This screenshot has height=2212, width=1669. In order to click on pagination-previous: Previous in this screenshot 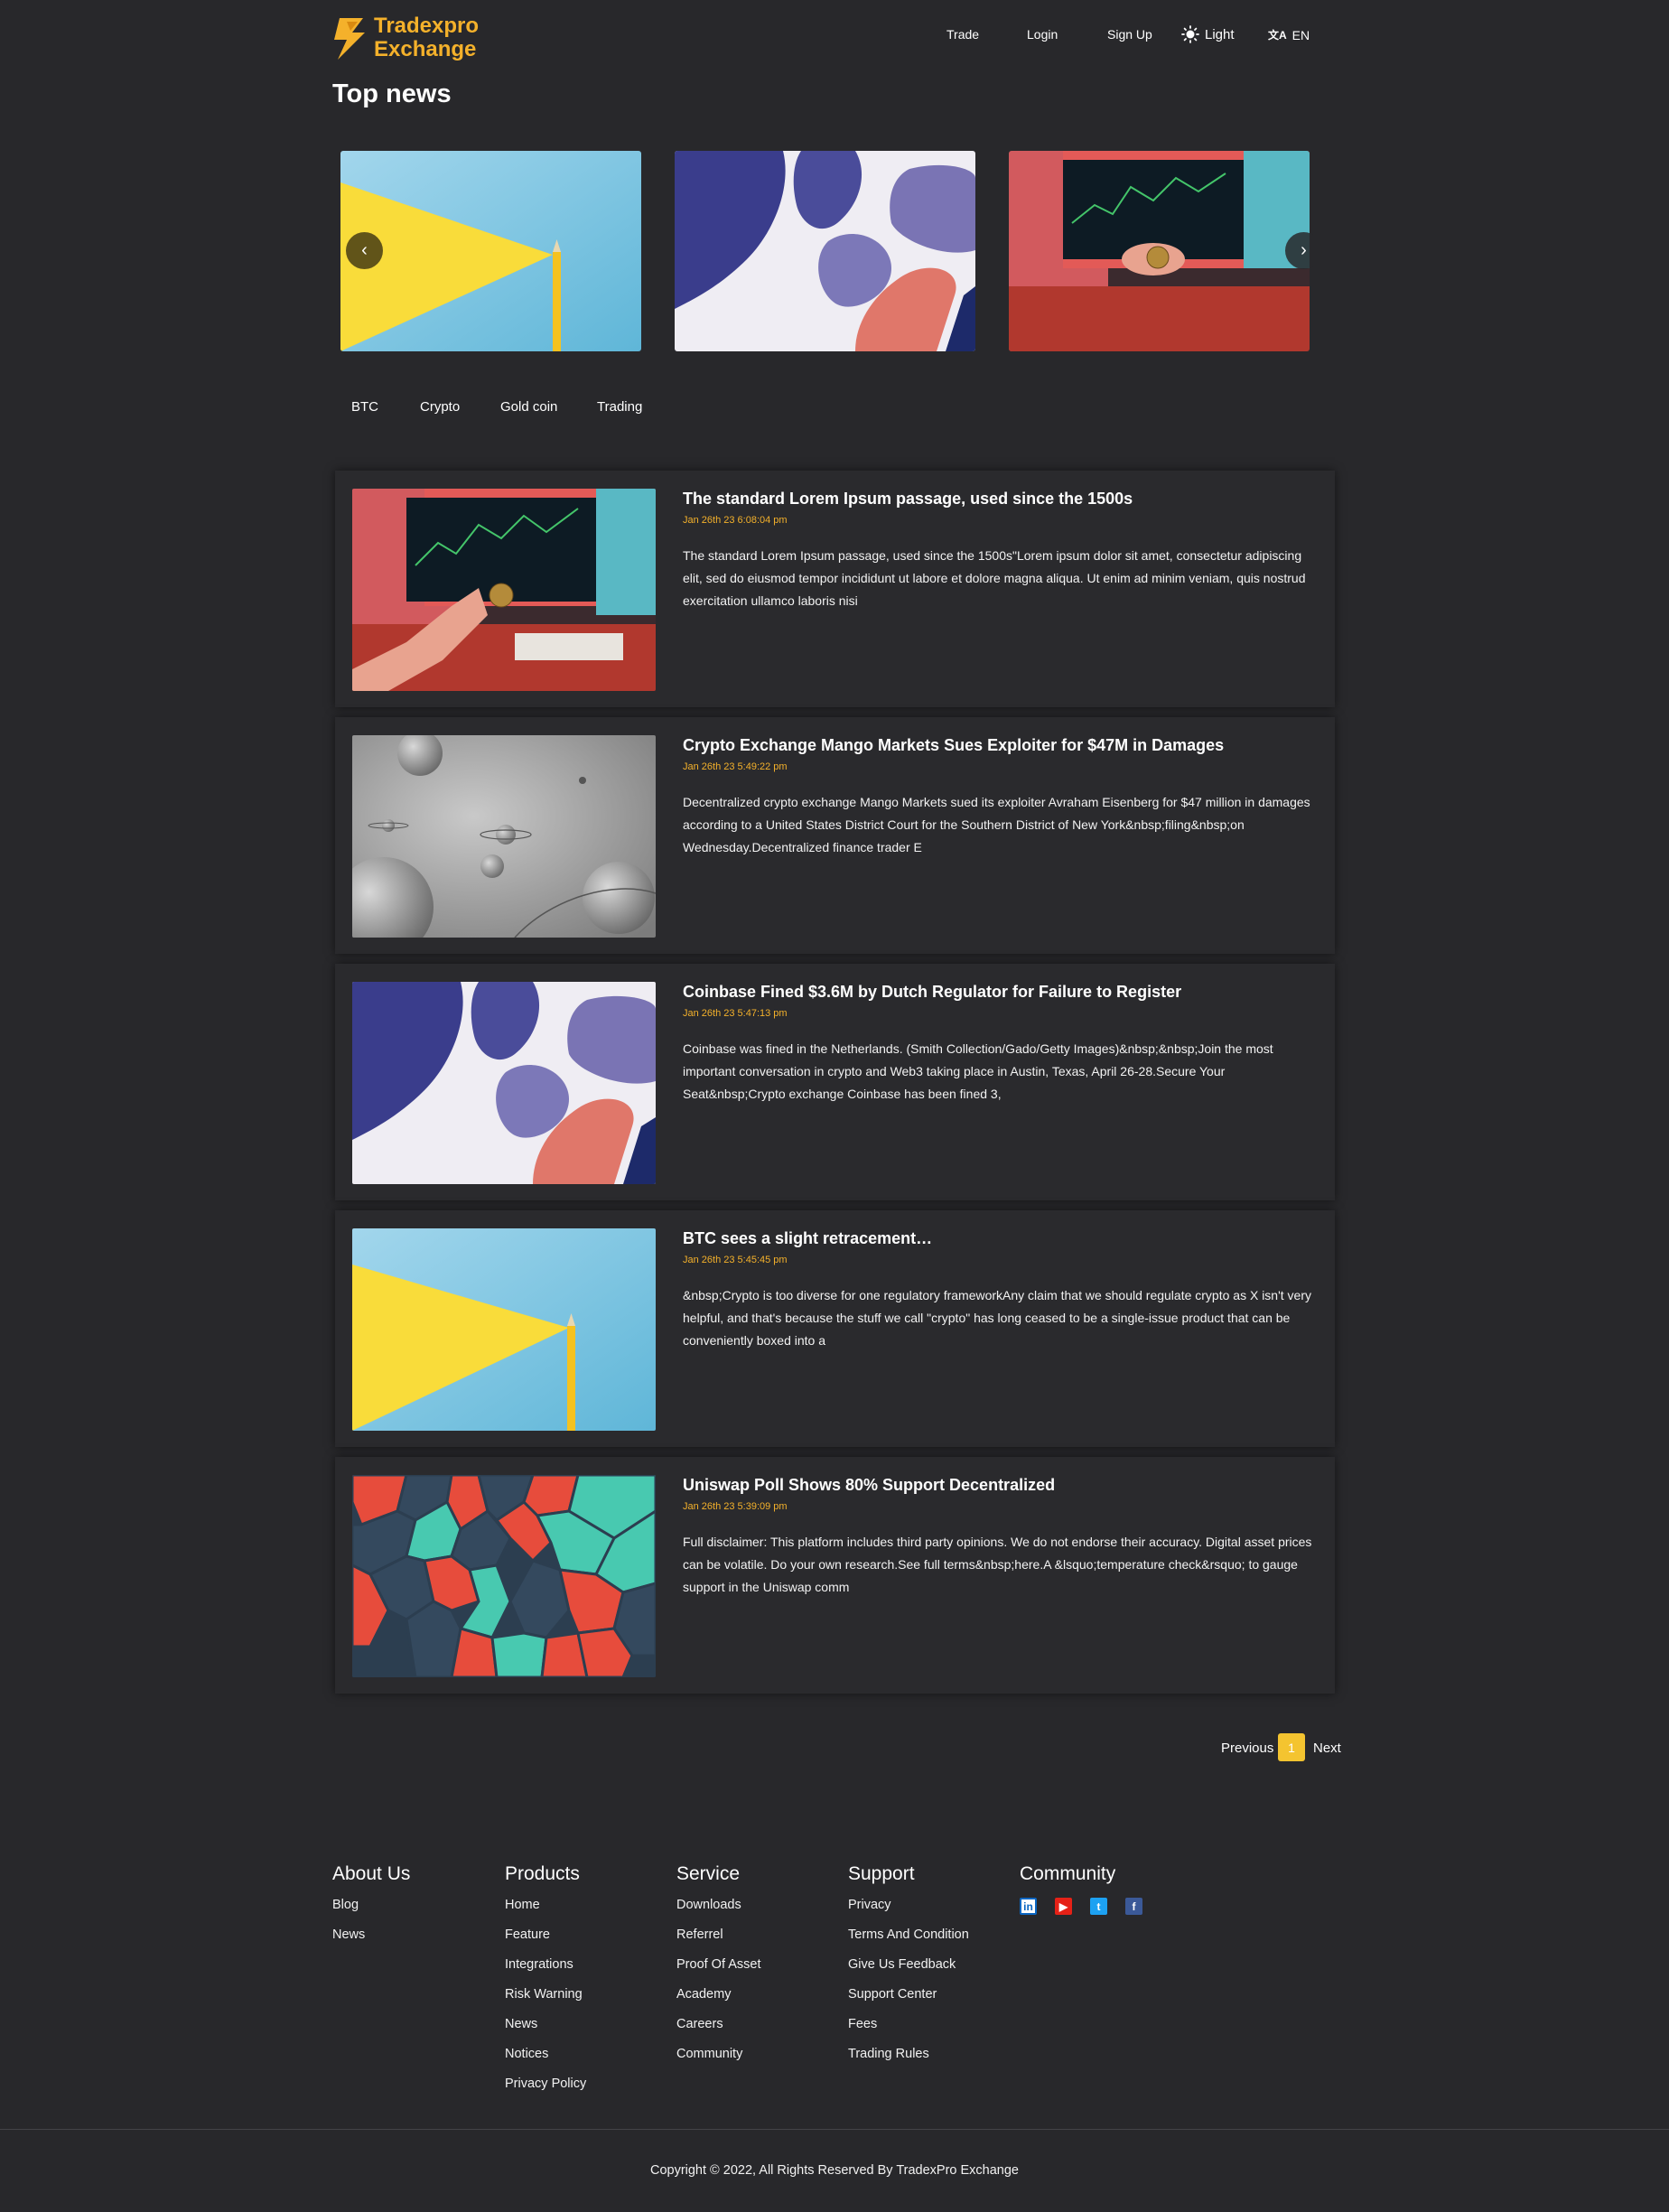, I will do `click(1247, 1748)`.